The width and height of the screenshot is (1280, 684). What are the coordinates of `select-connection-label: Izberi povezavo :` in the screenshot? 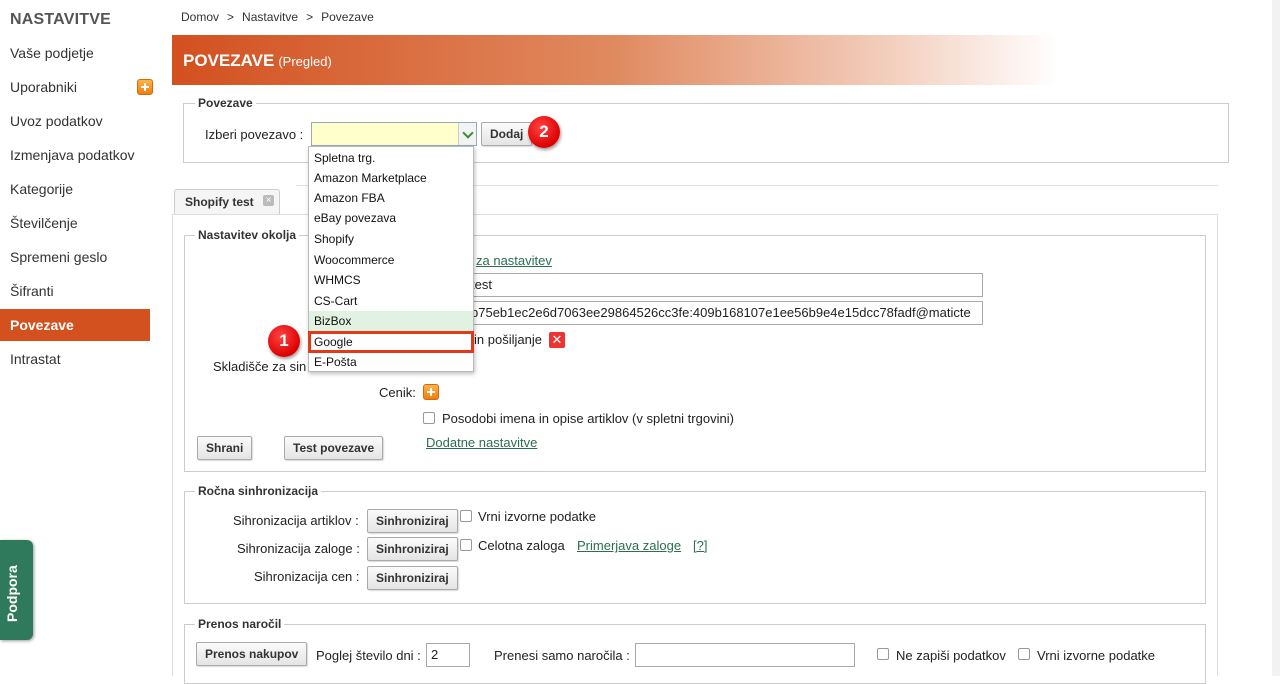 It's located at (254, 134).